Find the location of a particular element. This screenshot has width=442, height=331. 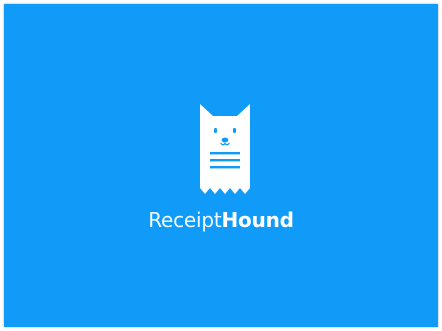

receipt-hound-logo-icon is located at coordinates (225, 149).